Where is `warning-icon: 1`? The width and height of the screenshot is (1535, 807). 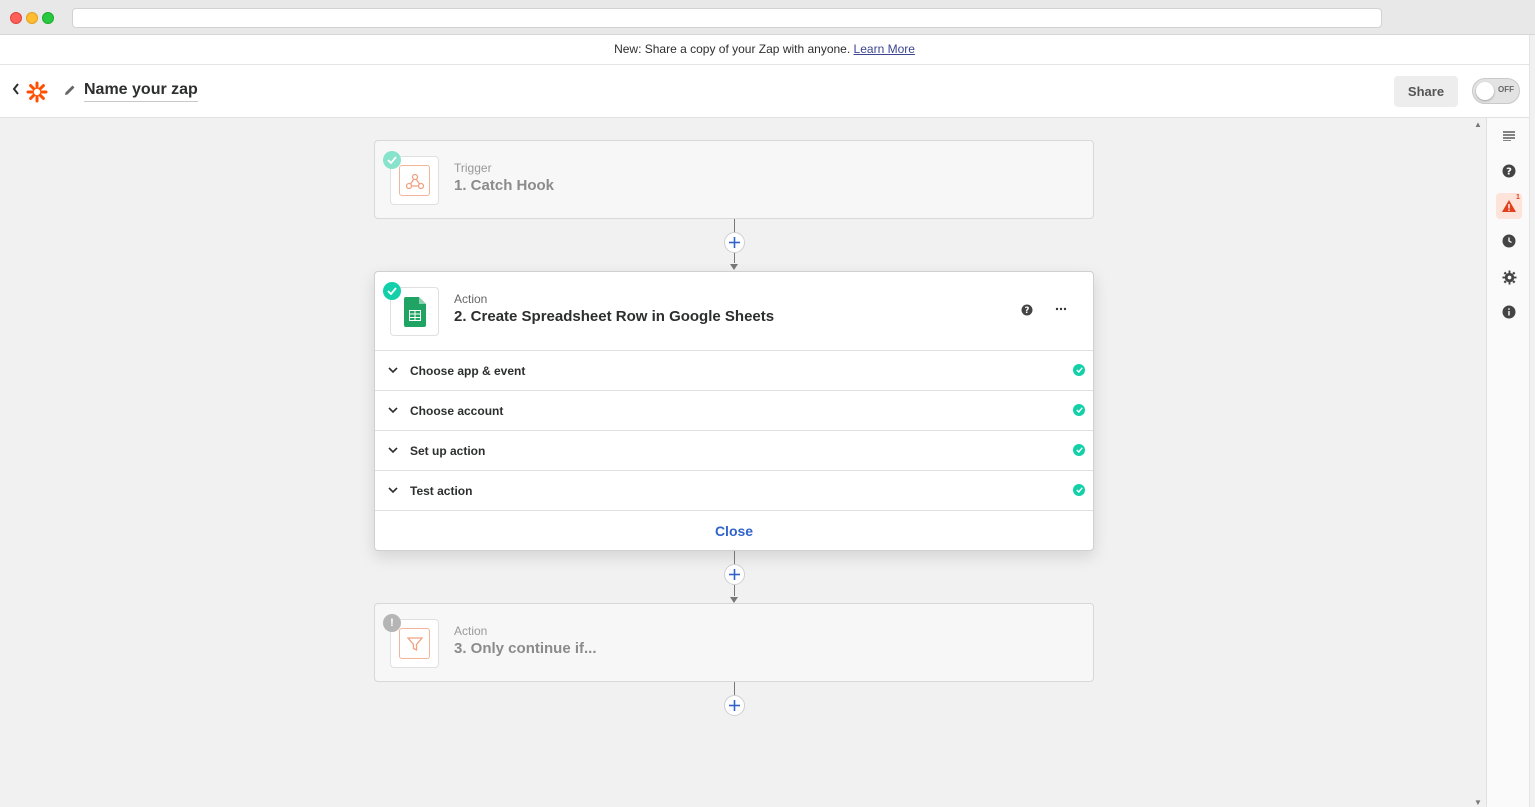 warning-icon: 1 is located at coordinates (1509, 206).